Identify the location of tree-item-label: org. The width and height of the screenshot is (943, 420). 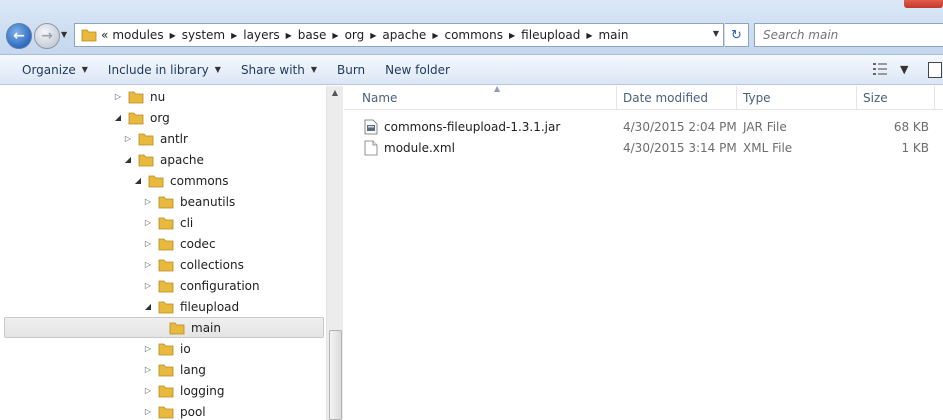
(160, 117).